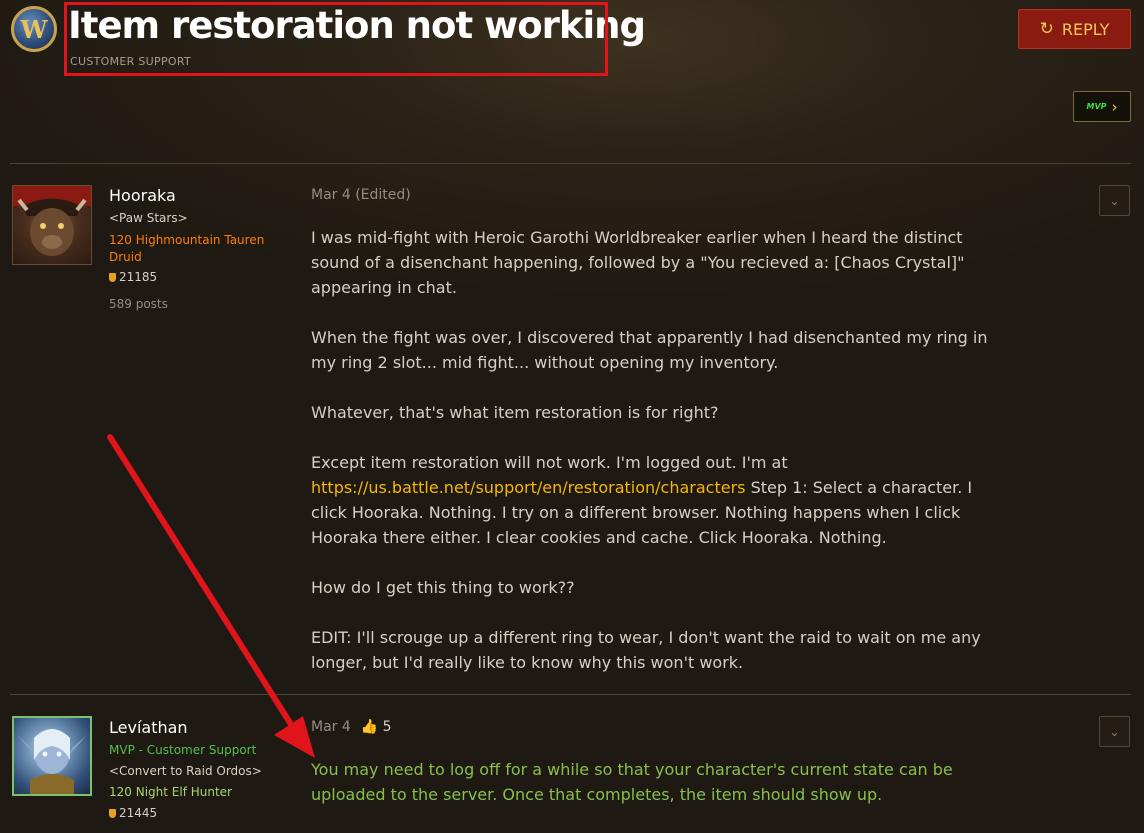 The image size is (1144, 833). Describe the element at coordinates (170, 792) in the screenshot. I see `character-class: 120 Night Elf Hunter` at that location.